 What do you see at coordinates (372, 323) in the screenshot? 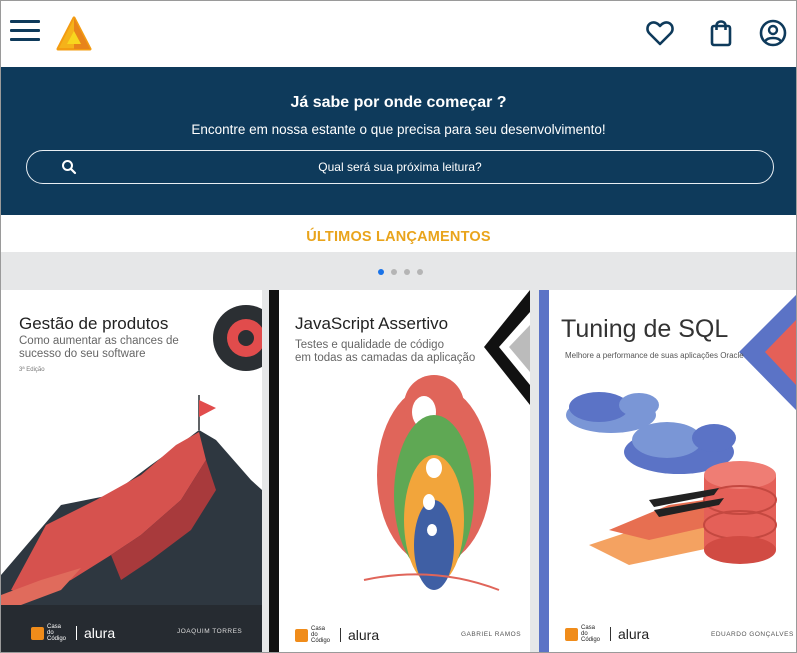
I see `book-title: JavaScript Assertivo` at bounding box center [372, 323].